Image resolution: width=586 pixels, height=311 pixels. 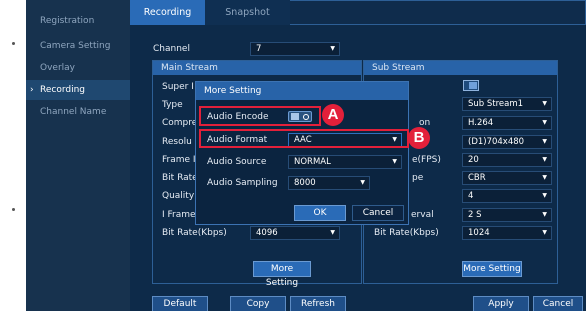 I want to click on sidebar-item-overlay: Overlay, so click(x=78, y=68).